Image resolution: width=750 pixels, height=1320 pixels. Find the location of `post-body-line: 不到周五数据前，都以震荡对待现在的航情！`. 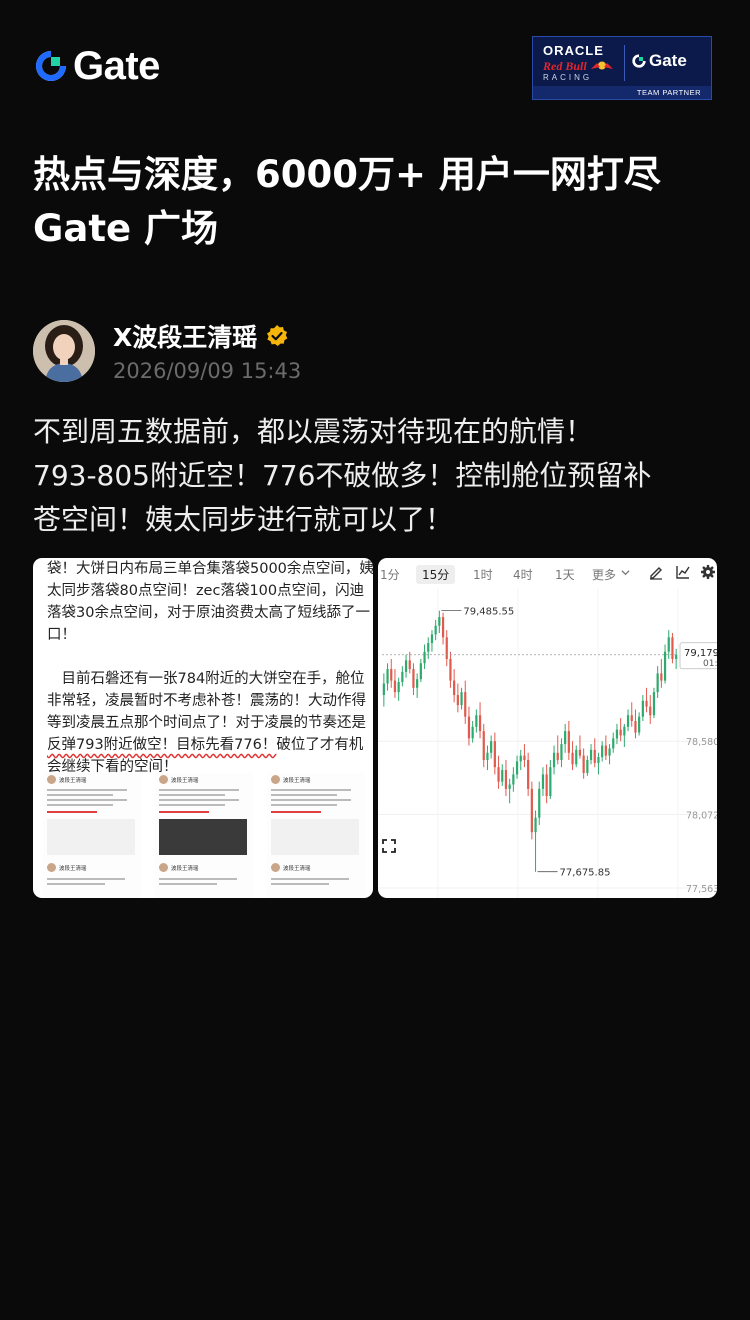

post-body-line: 不到周五数据前，都以震荡对待现在的航情！ is located at coordinates (313, 431).